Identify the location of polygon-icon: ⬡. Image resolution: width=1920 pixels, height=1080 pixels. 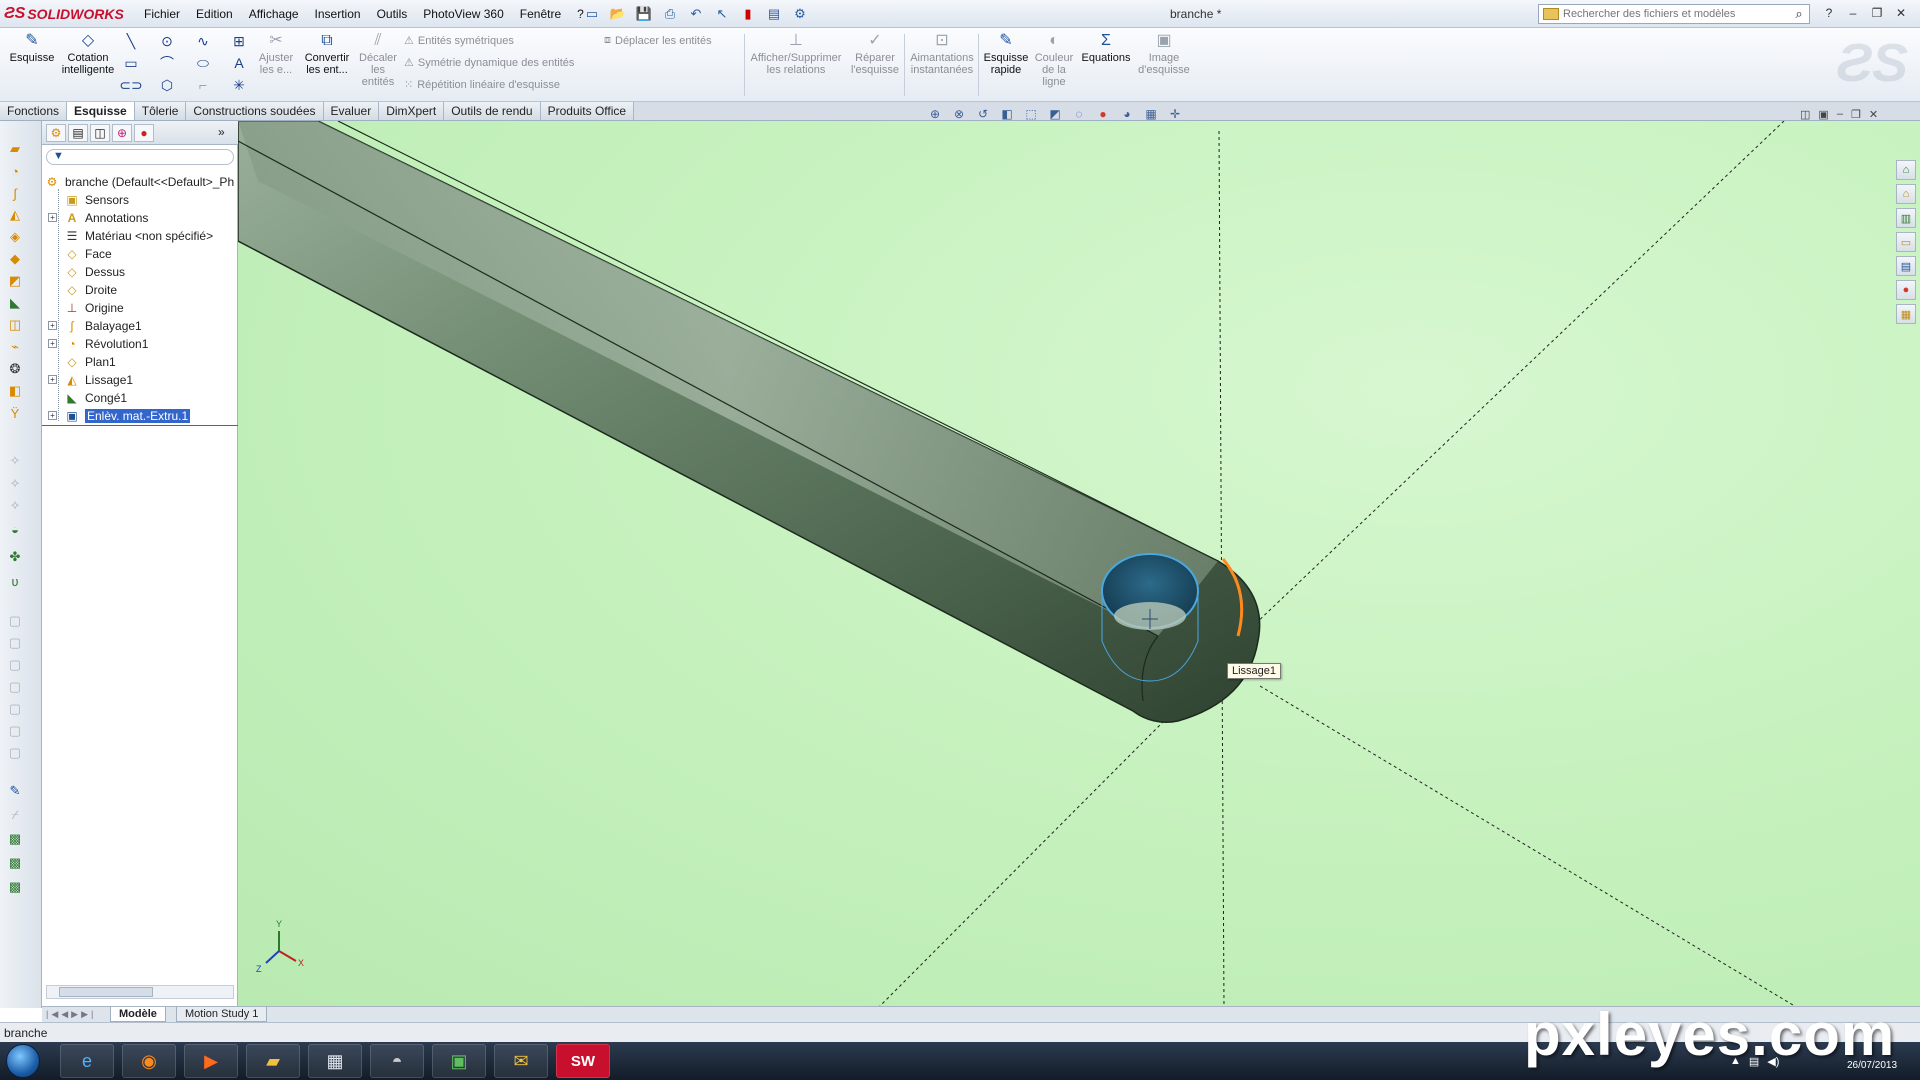
(167, 85).